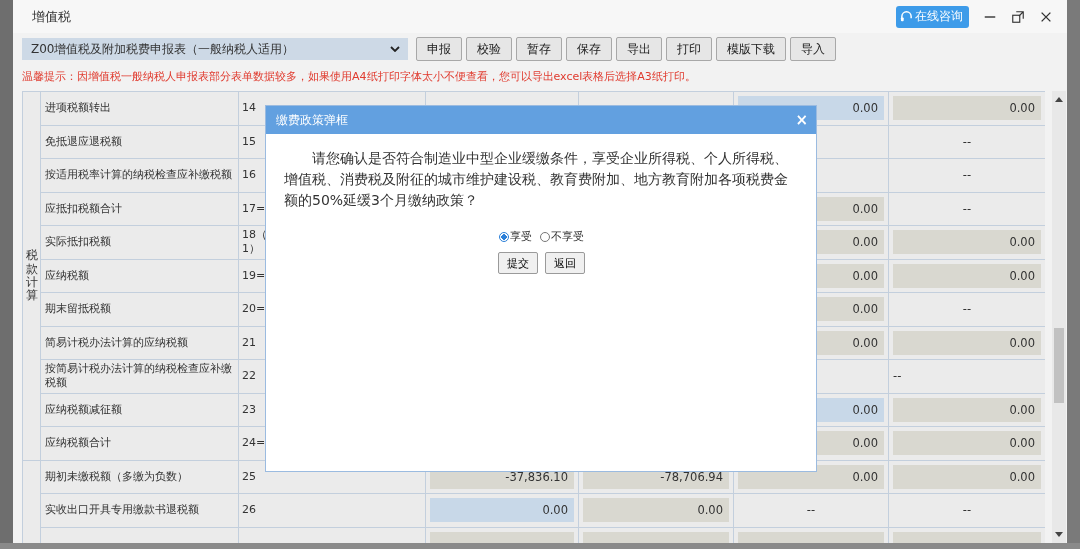  Describe the element at coordinates (249, 175) in the screenshot. I see `line-number: 16` at that location.